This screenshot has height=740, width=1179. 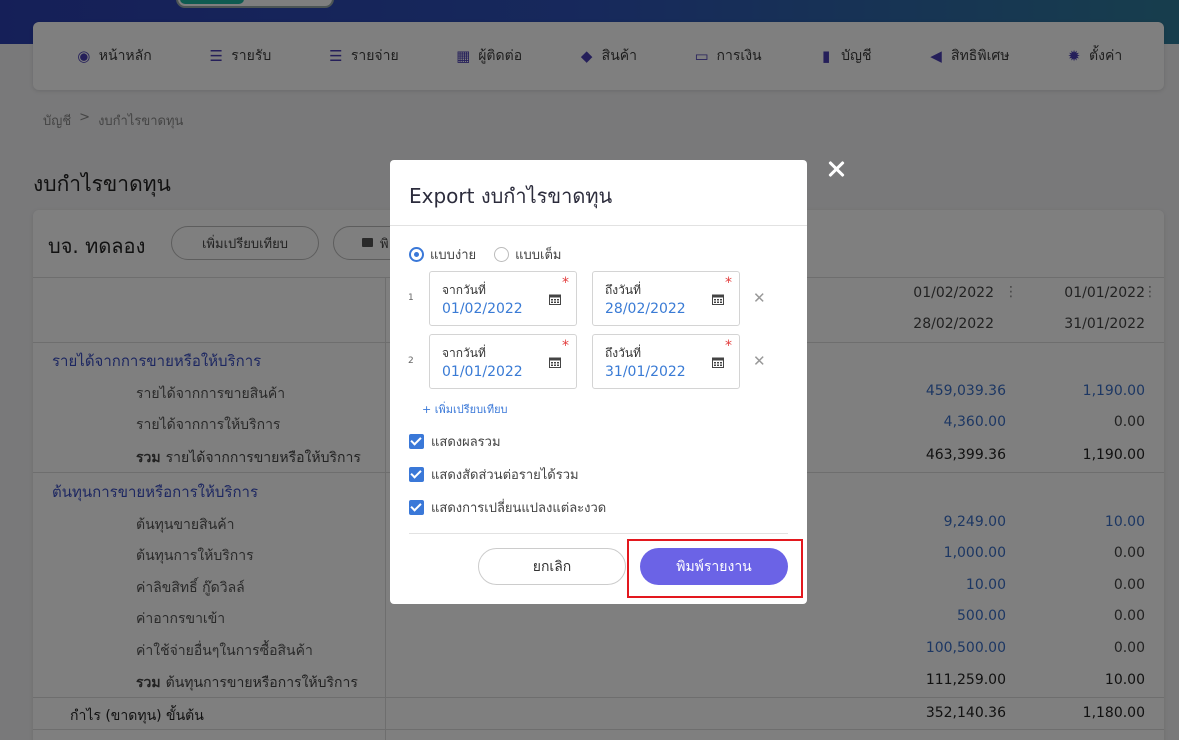 What do you see at coordinates (666, 298) in the screenshot?
I see `to-date-field-1: ถึงวันที่ 28/02/2022 *` at bounding box center [666, 298].